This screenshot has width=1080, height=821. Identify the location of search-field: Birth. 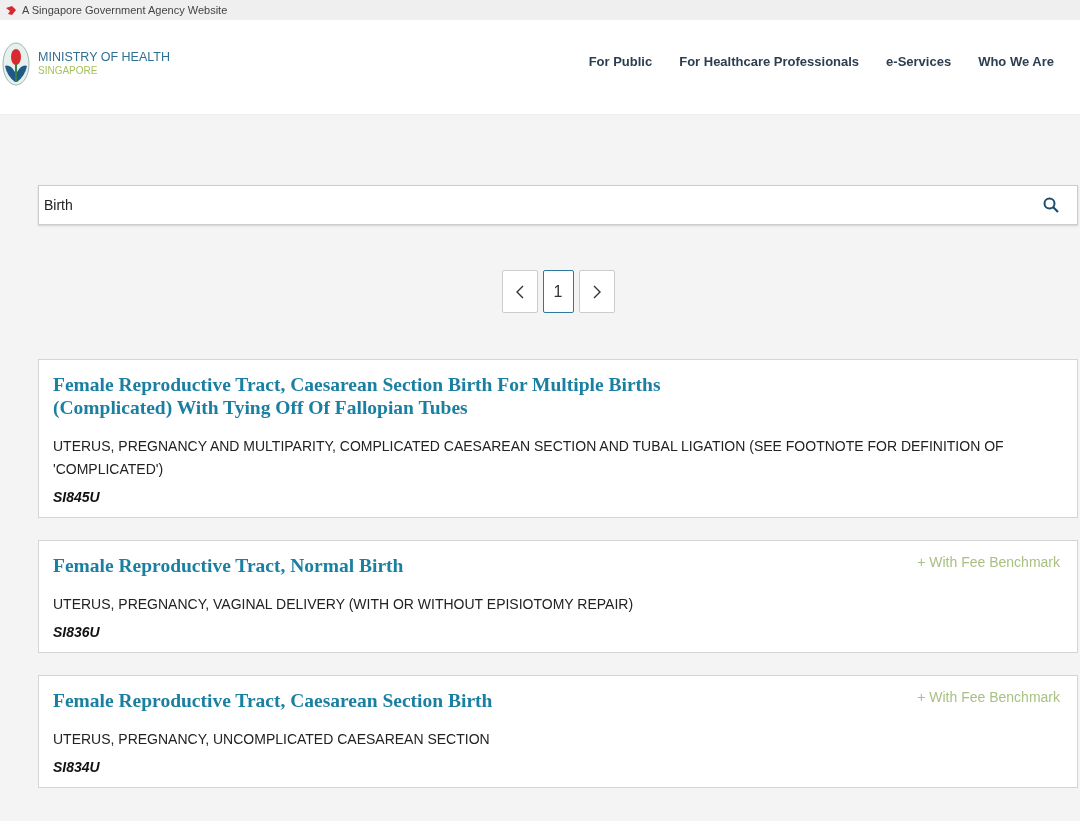
(558, 205).